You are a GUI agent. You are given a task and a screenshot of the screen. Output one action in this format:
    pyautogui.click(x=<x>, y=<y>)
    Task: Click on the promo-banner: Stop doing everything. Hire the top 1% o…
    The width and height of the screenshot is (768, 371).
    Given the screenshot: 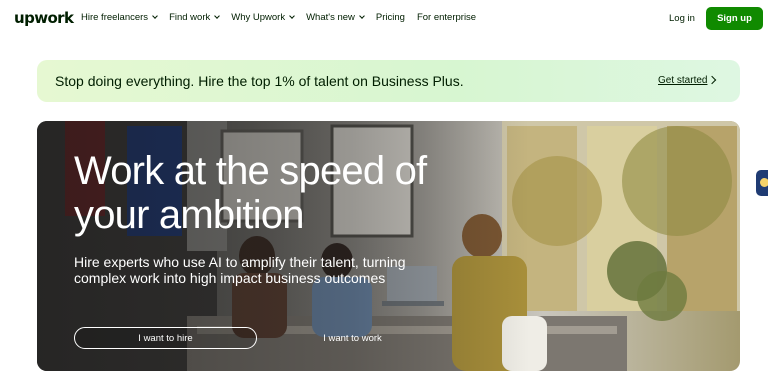 What is the action you would take?
    pyautogui.click(x=388, y=81)
    